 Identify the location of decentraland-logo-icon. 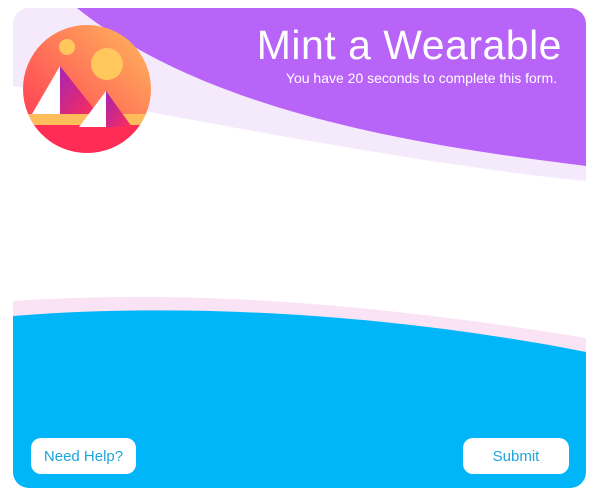
(87, 89).